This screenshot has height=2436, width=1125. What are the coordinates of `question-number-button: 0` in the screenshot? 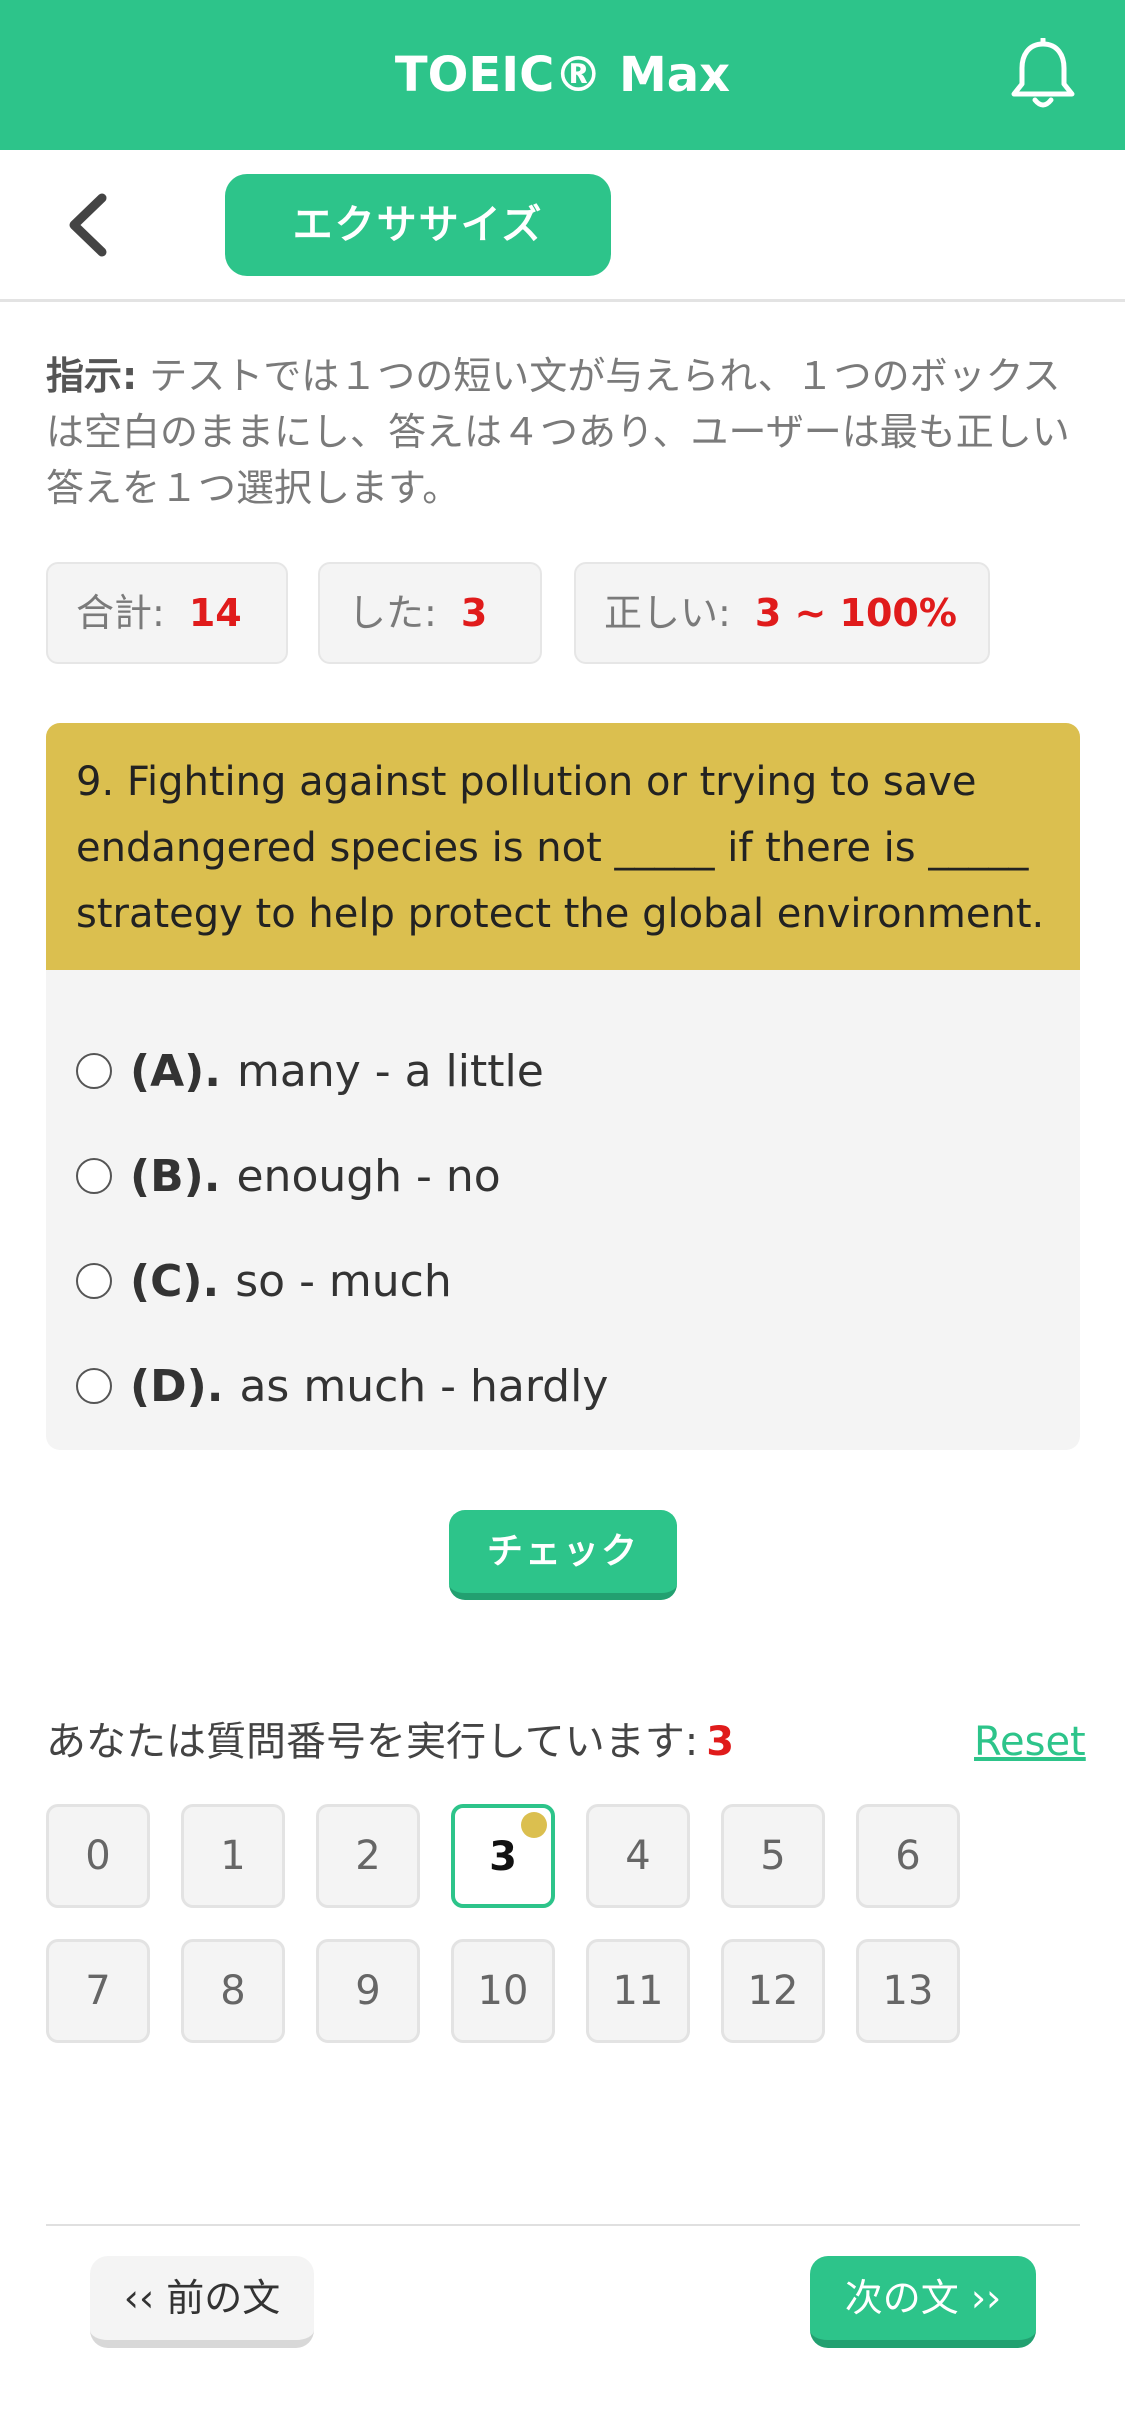 It's located at (98, 1856).